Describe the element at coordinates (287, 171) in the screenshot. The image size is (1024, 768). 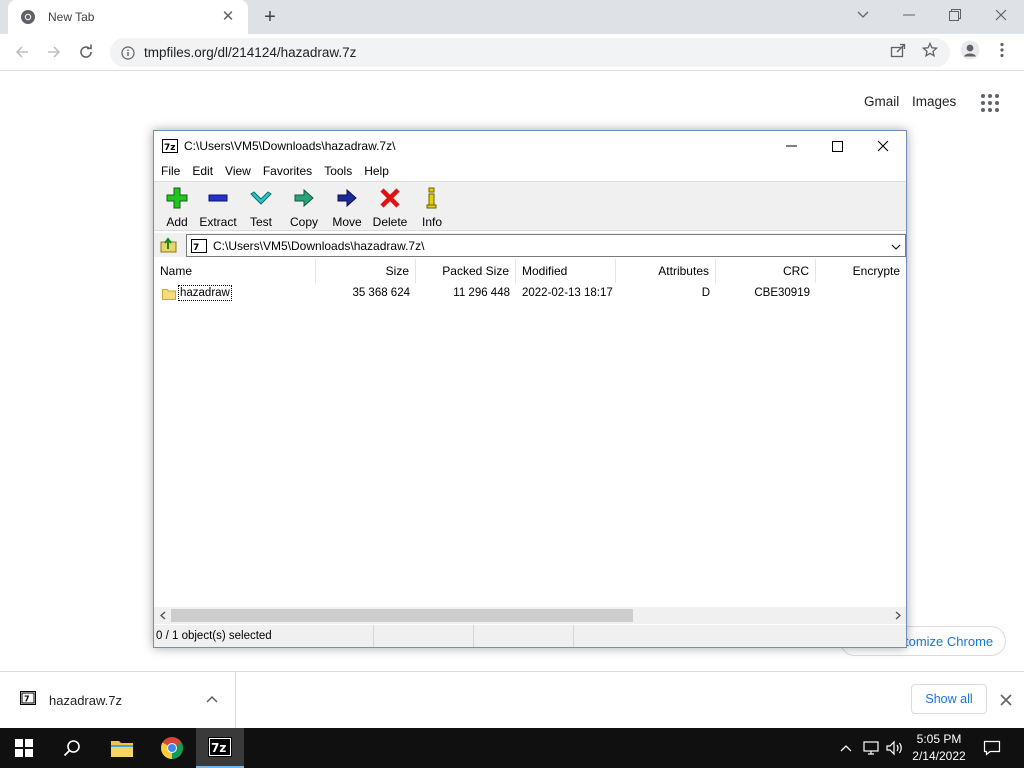
I see `menu-favorites: Favorites` at that location.